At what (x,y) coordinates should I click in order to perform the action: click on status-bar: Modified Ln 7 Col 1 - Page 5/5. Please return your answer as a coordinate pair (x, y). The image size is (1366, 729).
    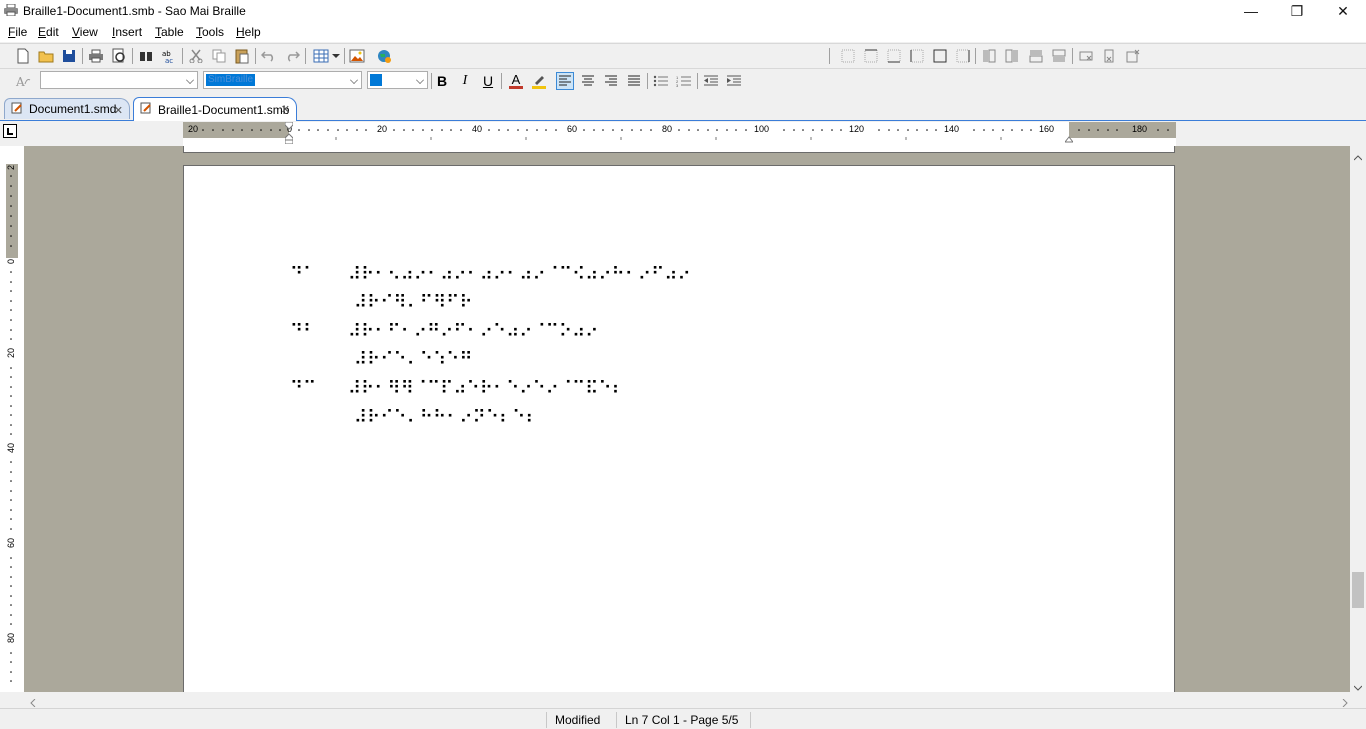
    Looking at the image, I should click on (683, 718).